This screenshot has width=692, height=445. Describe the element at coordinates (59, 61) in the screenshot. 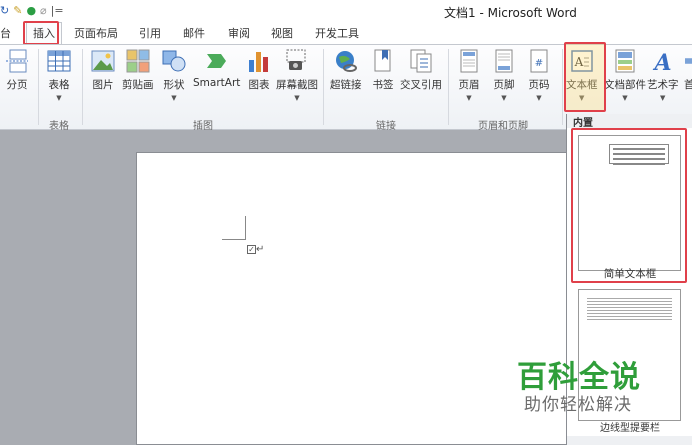

I see `table-icon` at that location.